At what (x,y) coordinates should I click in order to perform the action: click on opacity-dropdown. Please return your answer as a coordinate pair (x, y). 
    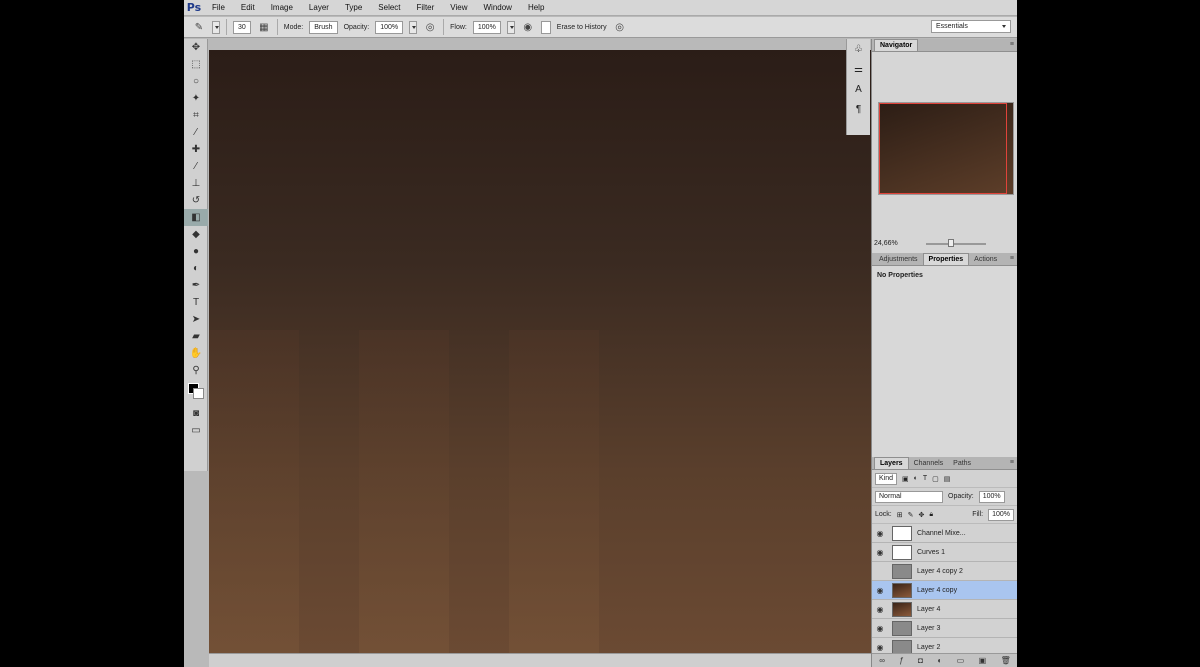
    Looking at the image, I should click on (413, 27).